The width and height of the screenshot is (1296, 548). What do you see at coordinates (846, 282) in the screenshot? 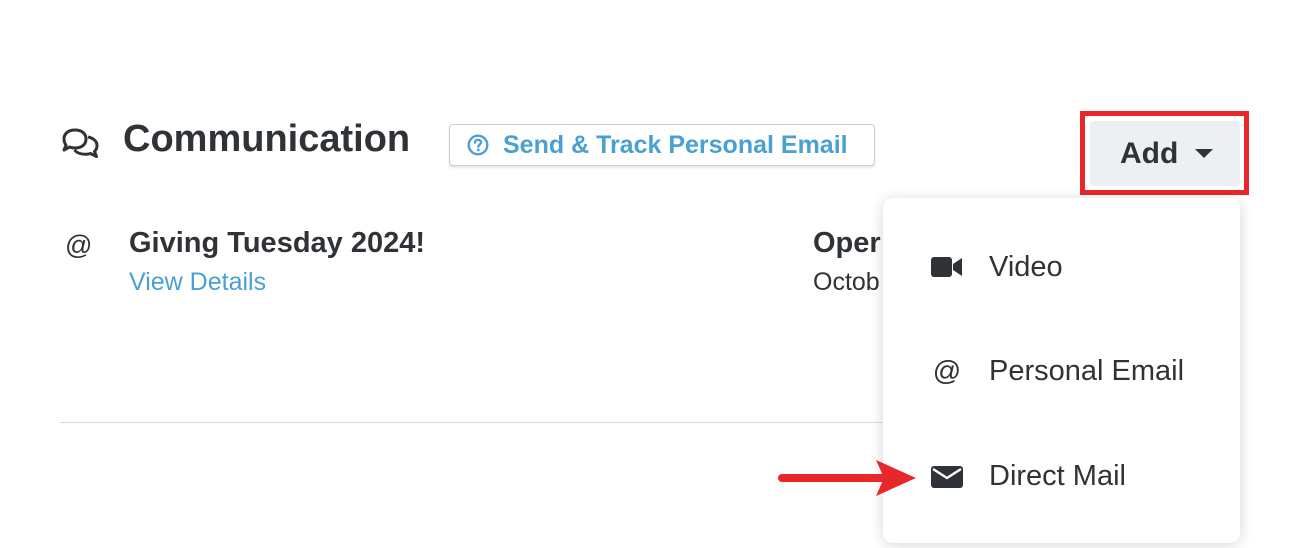
I see `communication-date: Octob` at bounding box center [846, 282].